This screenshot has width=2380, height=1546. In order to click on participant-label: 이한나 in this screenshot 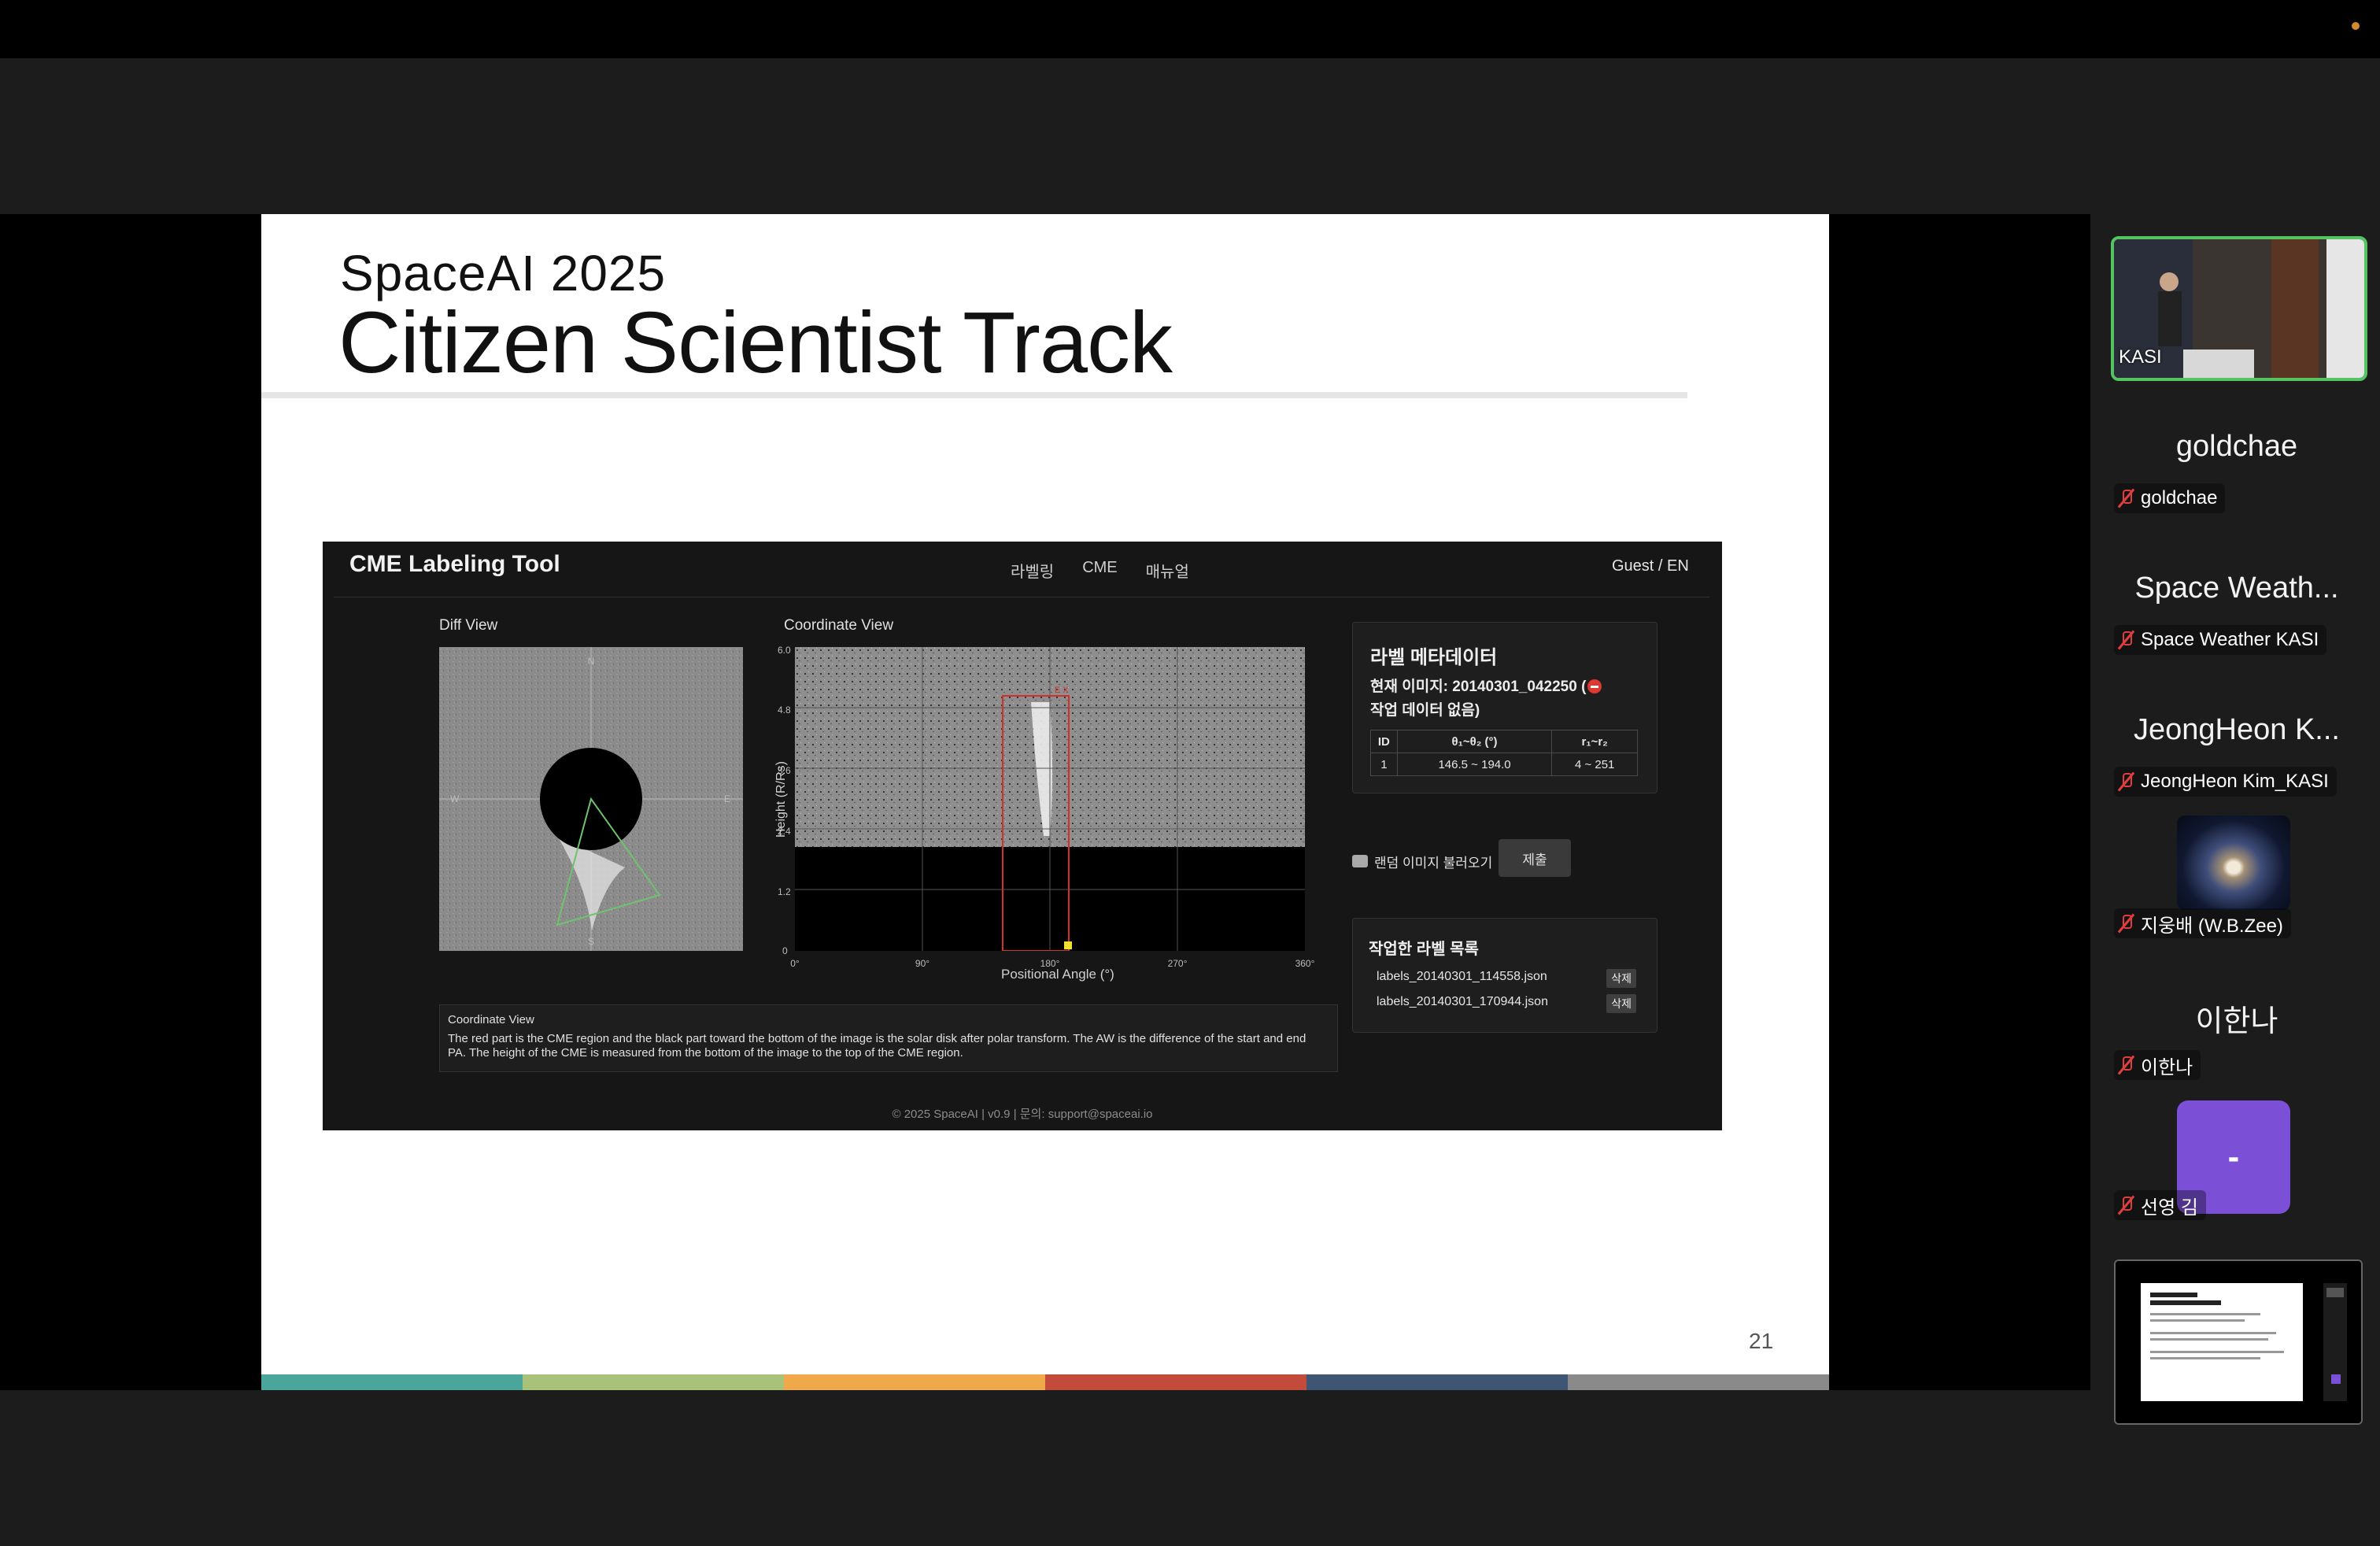, I will do `click(2157, 1065)`.